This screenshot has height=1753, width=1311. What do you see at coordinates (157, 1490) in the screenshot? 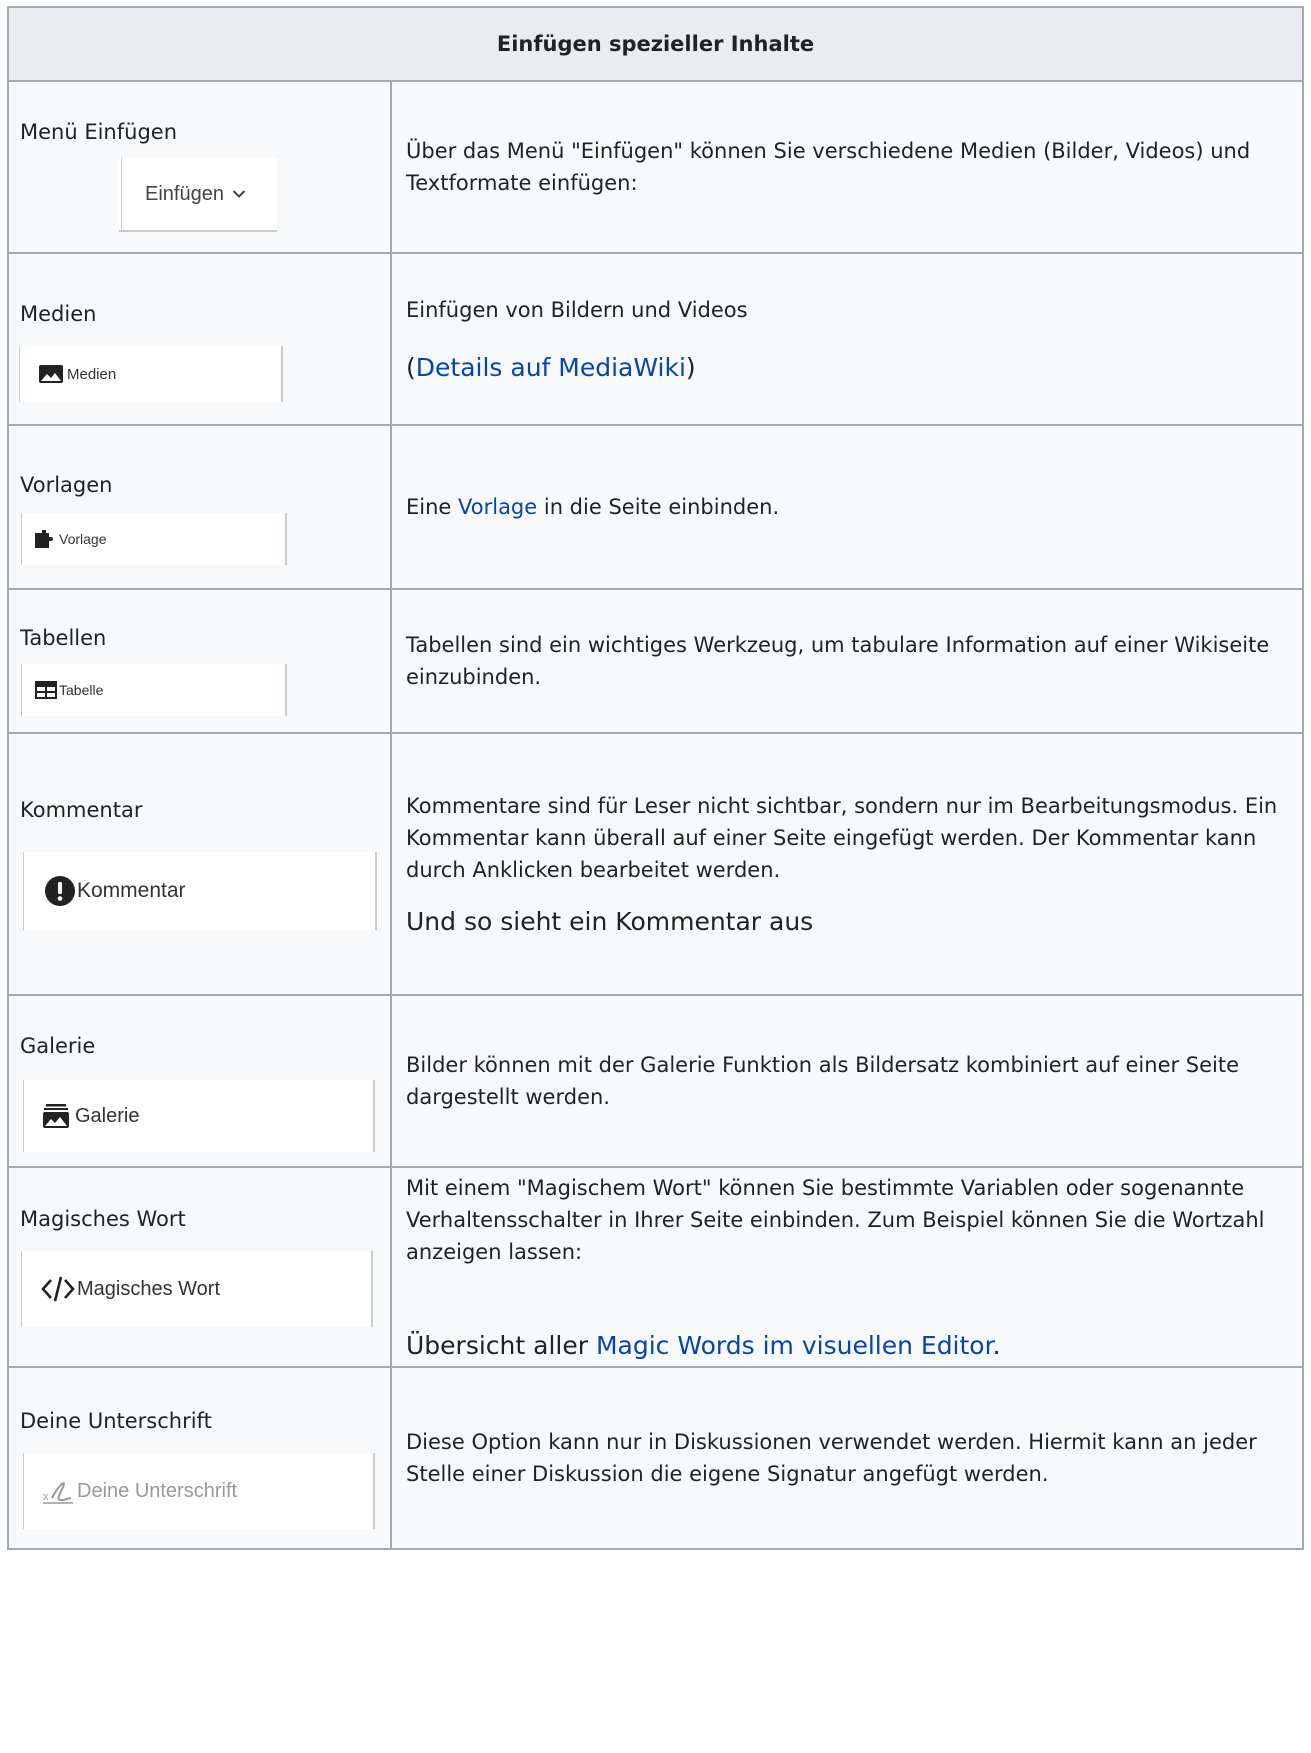
I see `signature-button-label: Deine Unterschrift` at bounding box center [157, 1490].